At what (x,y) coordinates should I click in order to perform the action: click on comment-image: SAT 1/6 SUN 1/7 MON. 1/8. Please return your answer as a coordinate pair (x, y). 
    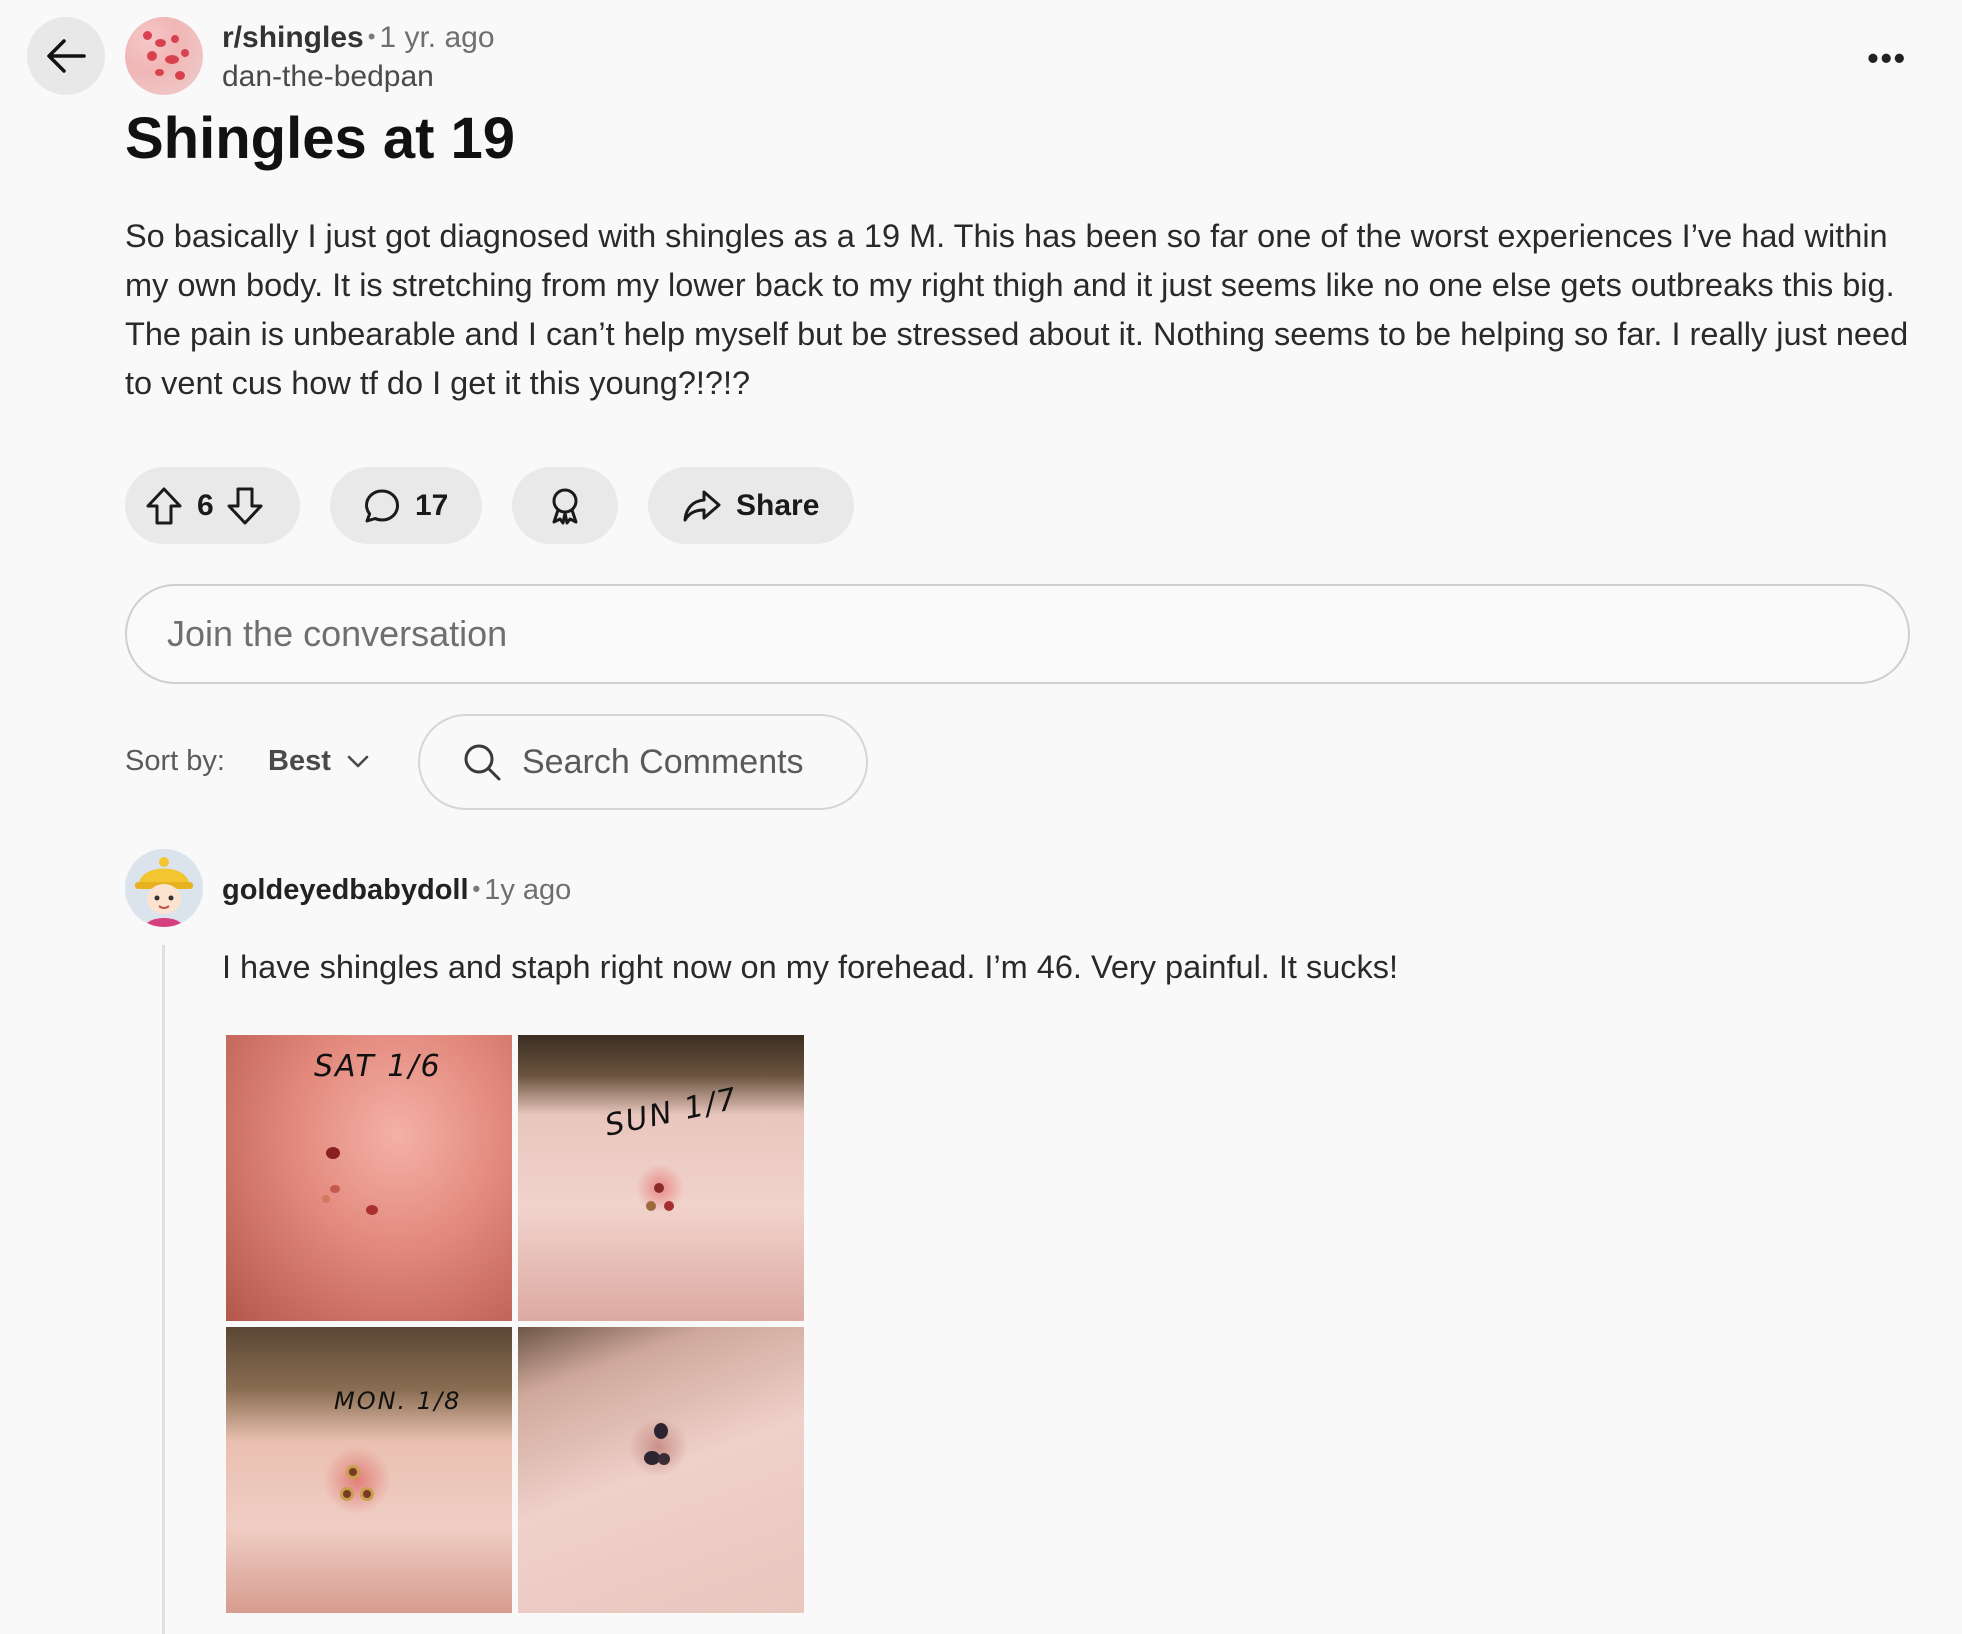
    Looking at the image, I should click on (515, 1324).